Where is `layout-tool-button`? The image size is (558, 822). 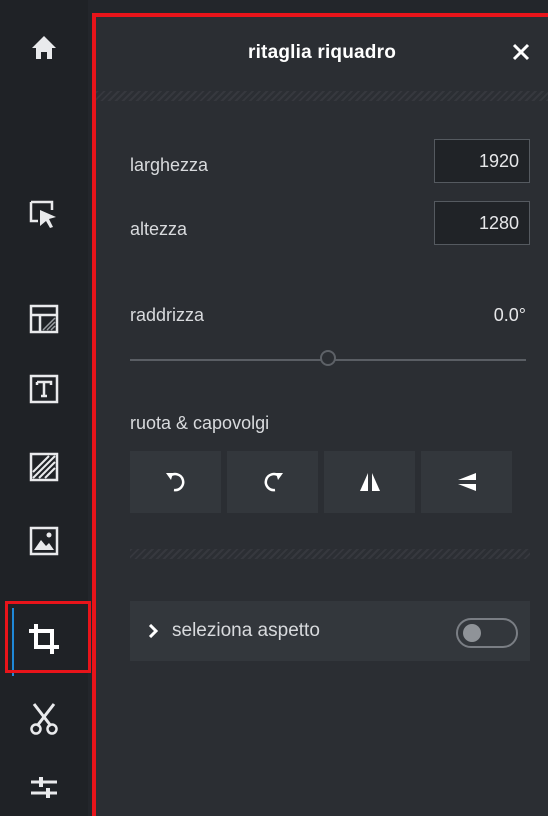 layout-tool-button is located at coordinates (44, 319).